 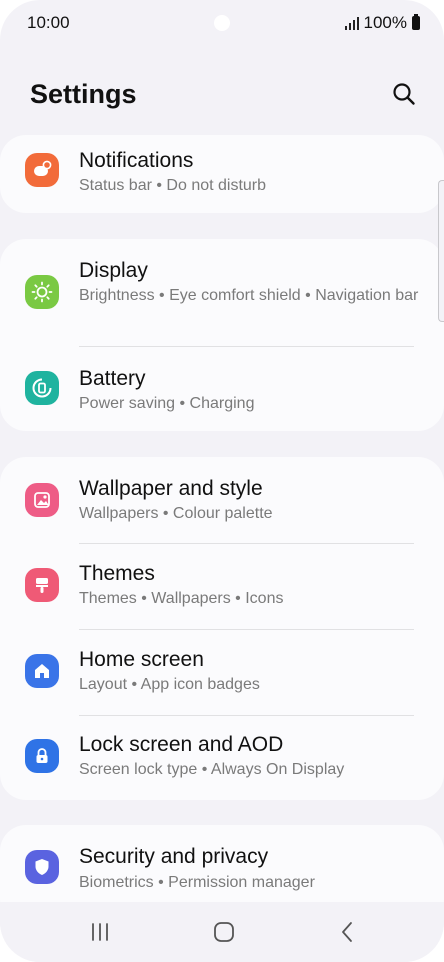 What do you see at coordinates (136, 160) in the screenshot?
I see `item-title: Notifications` at bounding box center [136, 160].